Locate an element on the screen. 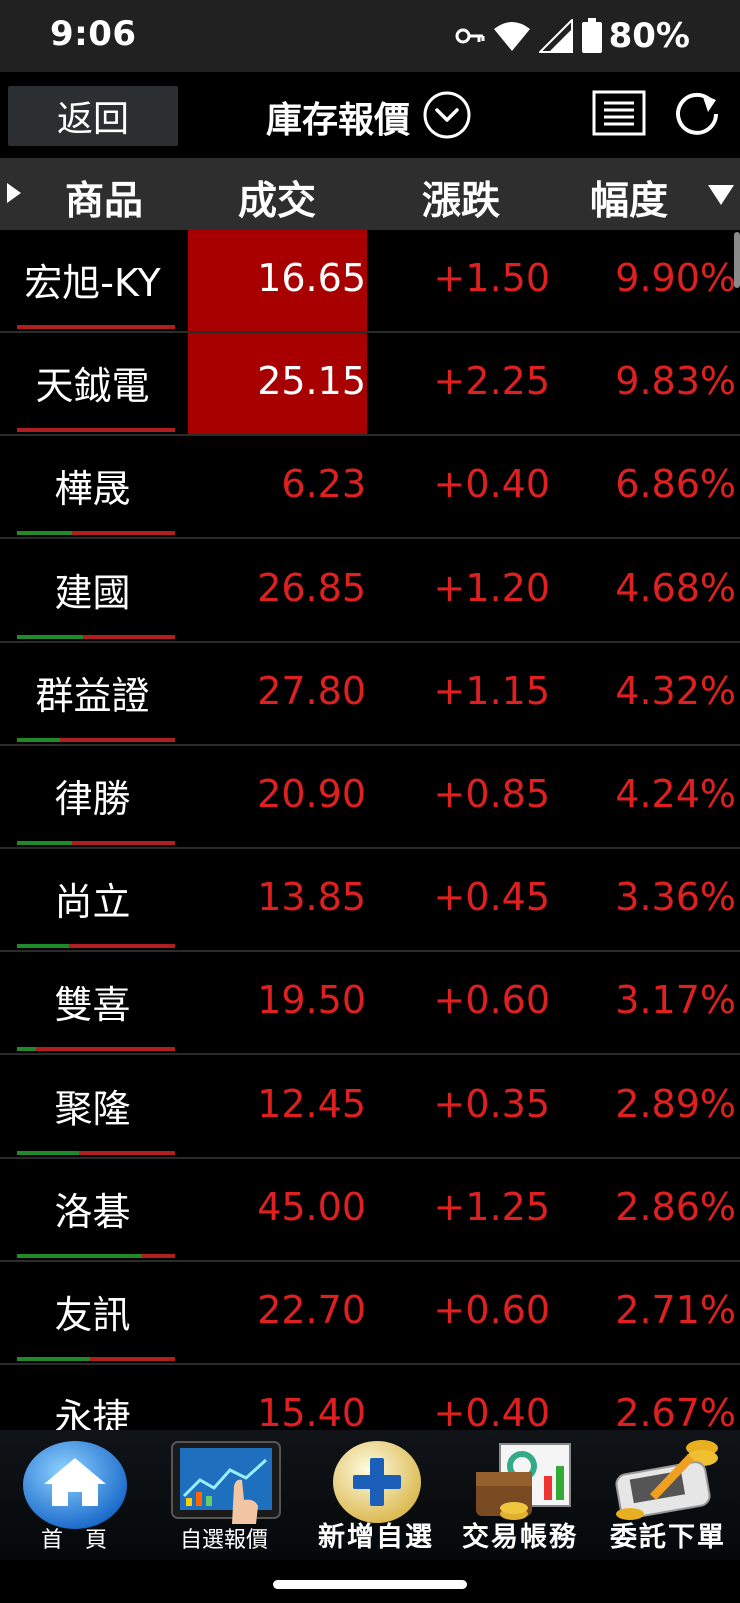 This screenshot has height=1603, width=740. stock-name: 群益證 is located at coordinates (92, 695).